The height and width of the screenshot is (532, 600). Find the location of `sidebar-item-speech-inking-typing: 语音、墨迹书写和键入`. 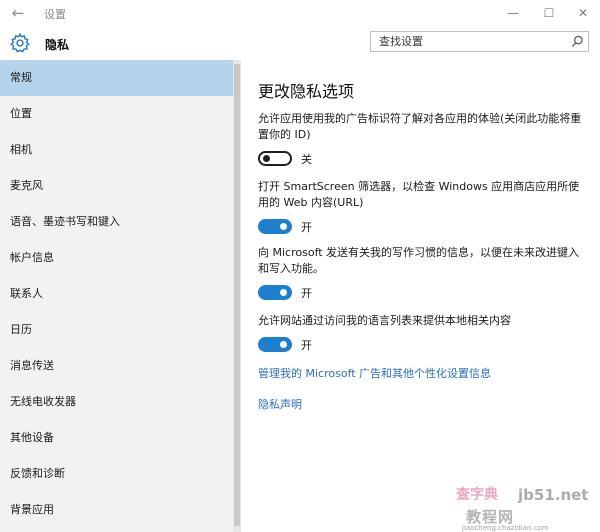

sidebar-item-speech-inking-typing: 语音、墨迹书写和键入 is located at coordinates (116, 222).